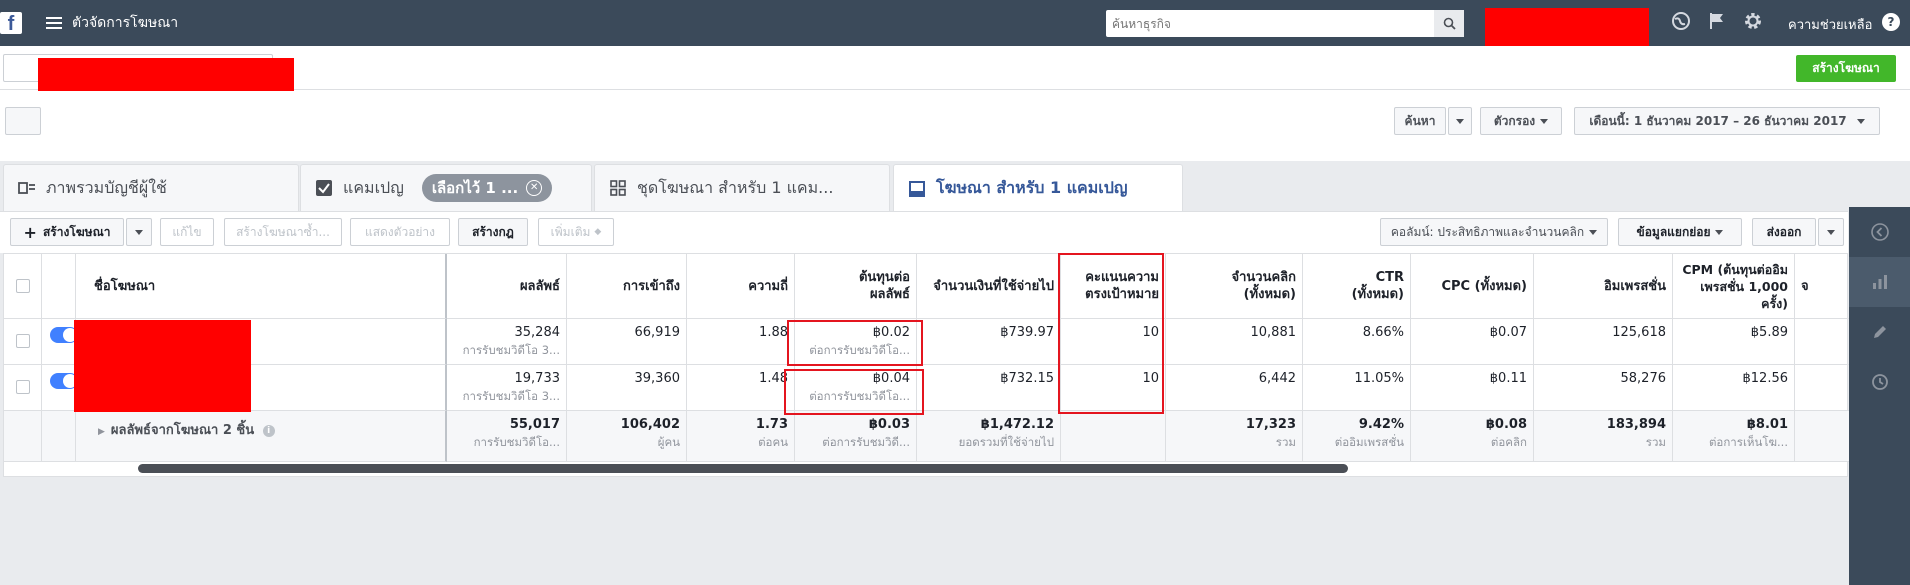 This screenshot has height=585, width=1910. What do you see at coordinates (139, 232) in the screenshot?
I see `create-options-button` at bounding box center [139, 232].